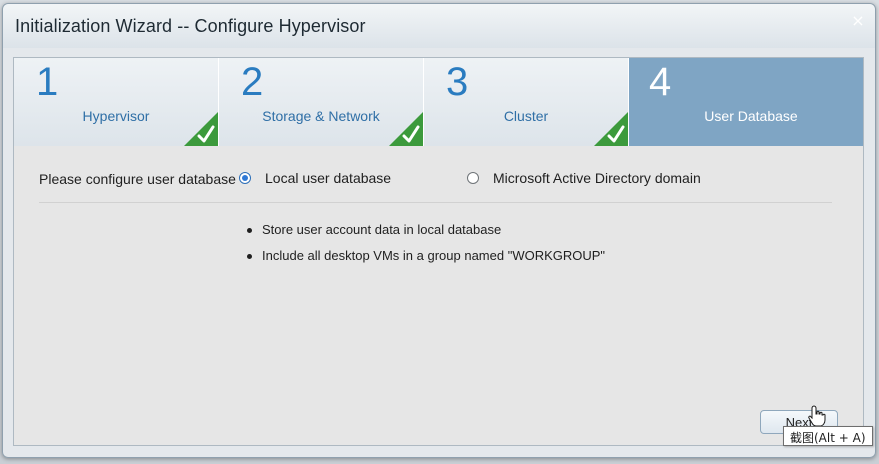 The image size is (879, 464). Describe the element at coordinates (321, 102) in the screenshot. I see `step-storage-network: 2 Storage & Network` at that location.